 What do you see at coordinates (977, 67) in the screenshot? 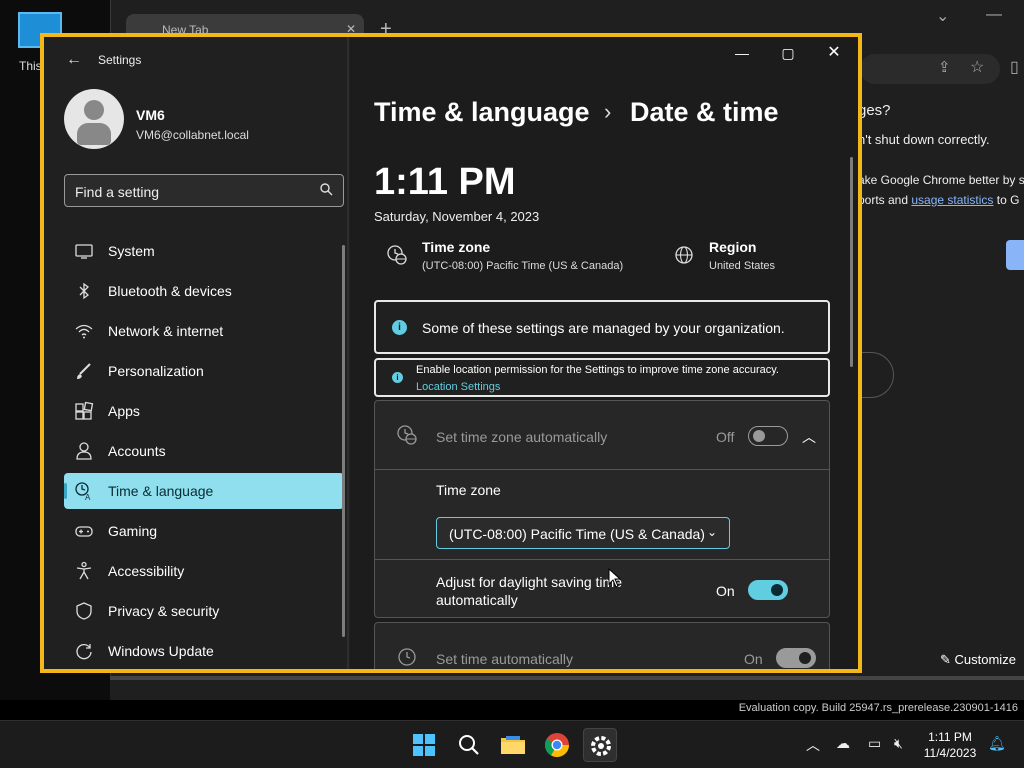
I see `star-icon: ☆` at bounding box center [977, 67].